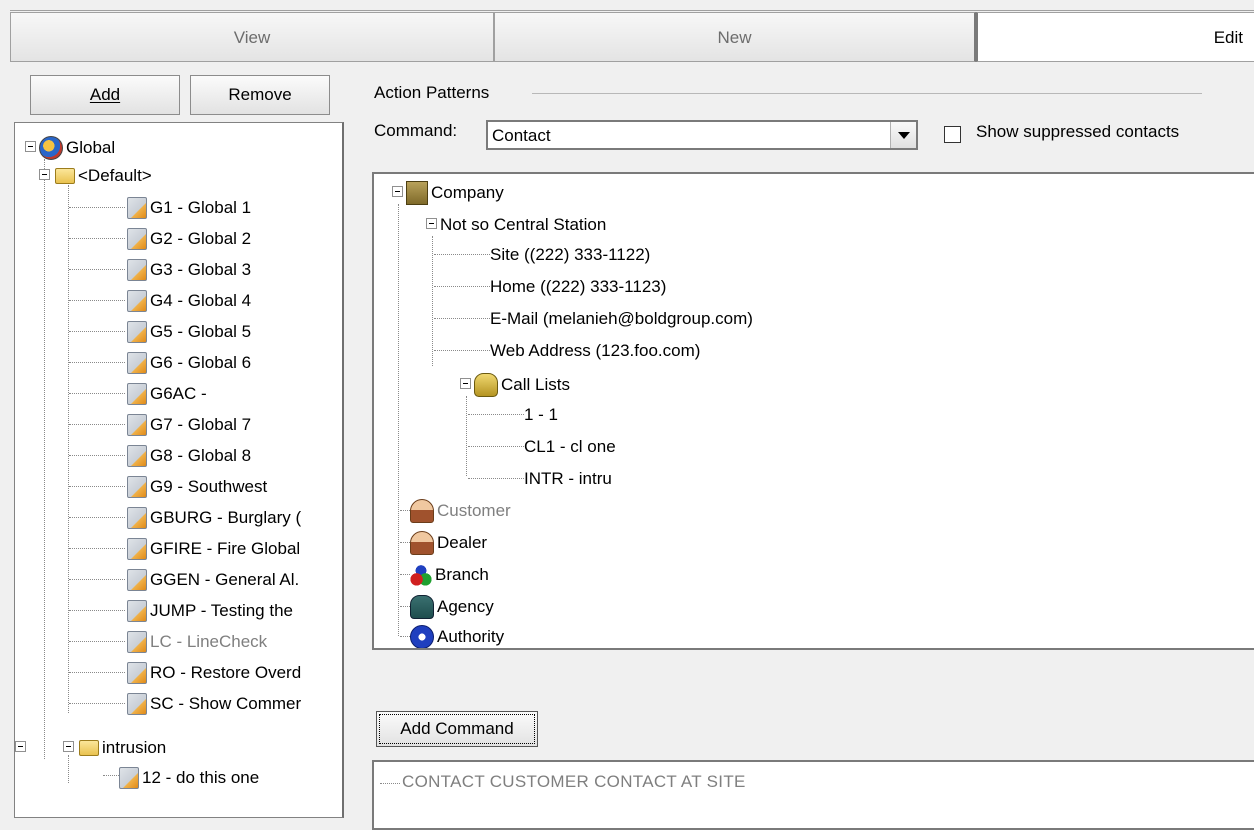 The width and height of the screenshot is (1254, 830). Describe the element at coordinates (189, 269) in the screenshot. I see `tree-node-item: G3 - Global 3` at that location.